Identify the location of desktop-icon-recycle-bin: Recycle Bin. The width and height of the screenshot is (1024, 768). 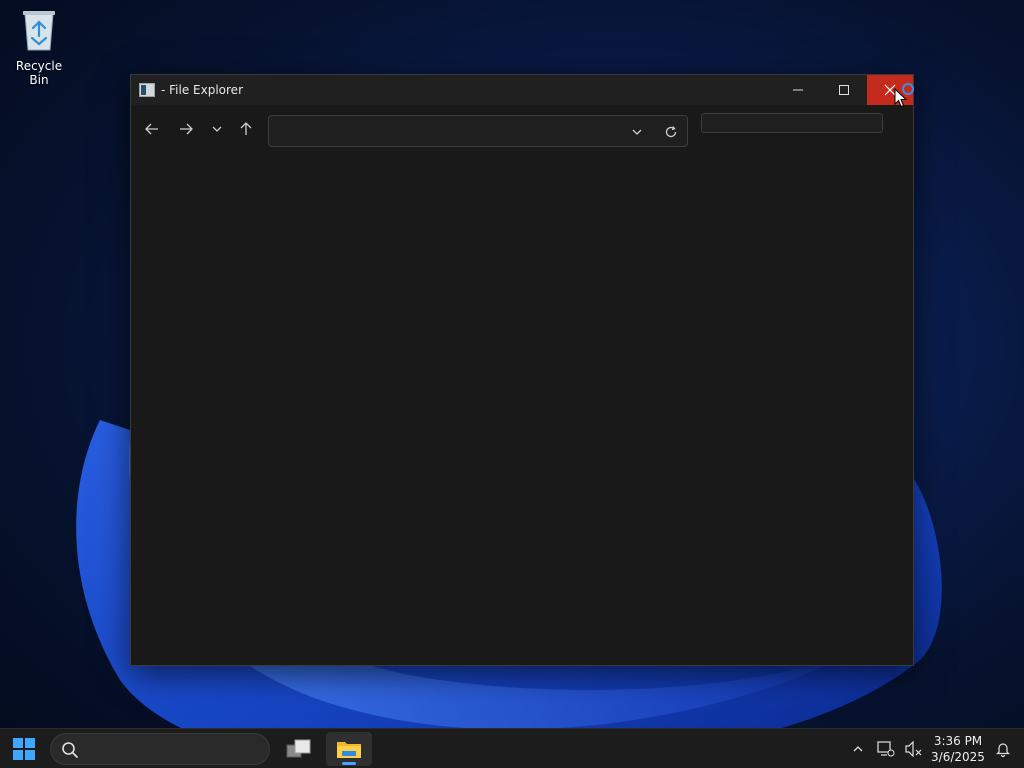
(39, 46).